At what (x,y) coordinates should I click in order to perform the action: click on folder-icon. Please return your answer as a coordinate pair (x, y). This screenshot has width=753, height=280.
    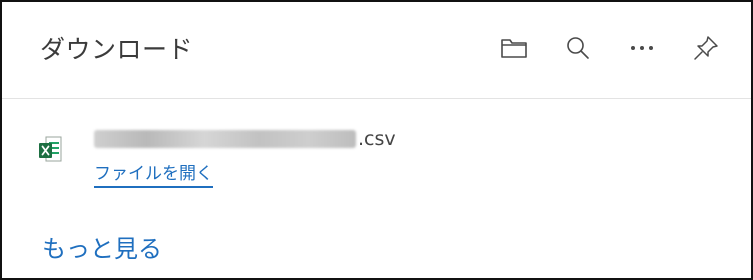
    Looking at the image, I should click on (514, 48).